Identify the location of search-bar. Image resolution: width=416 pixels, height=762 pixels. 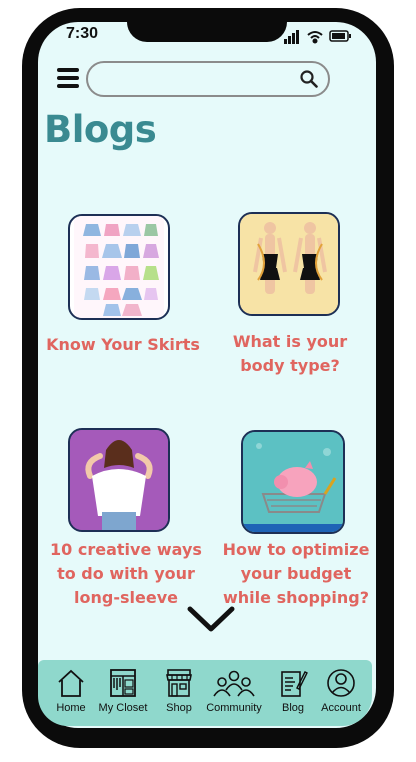
(208, 79).